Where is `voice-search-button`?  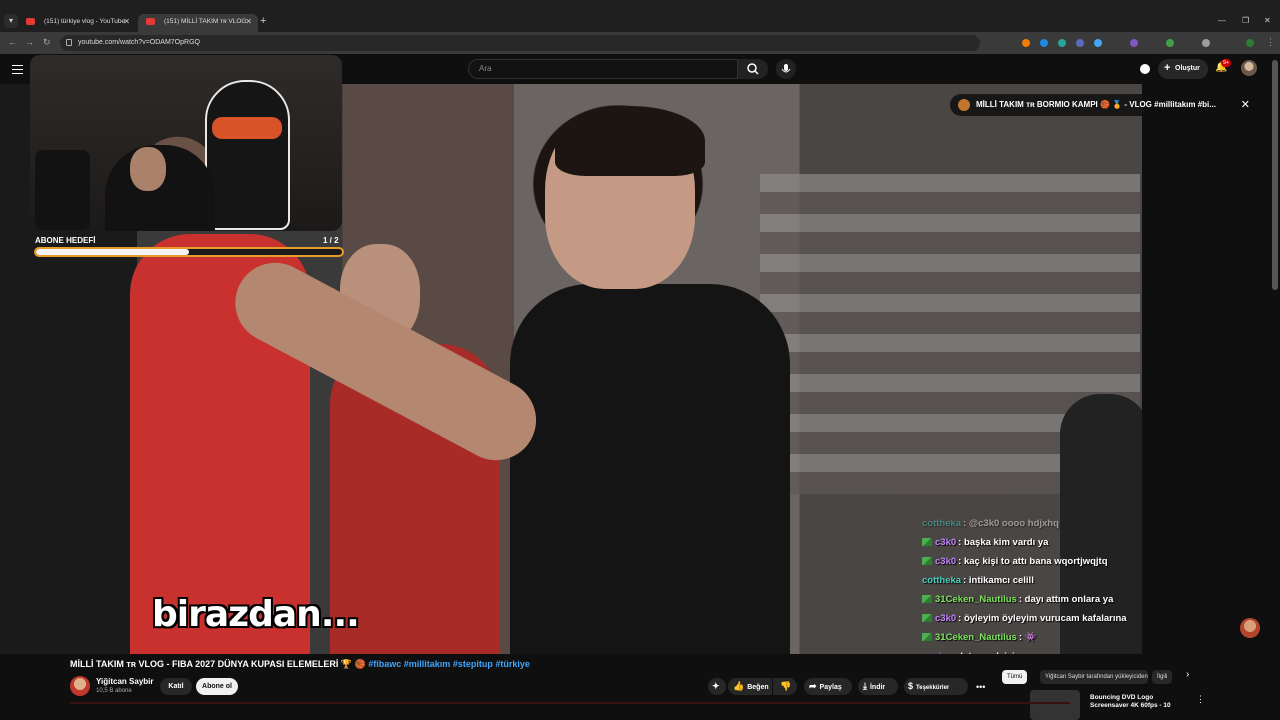
voice-search-button is located at coordinates (786, 69).